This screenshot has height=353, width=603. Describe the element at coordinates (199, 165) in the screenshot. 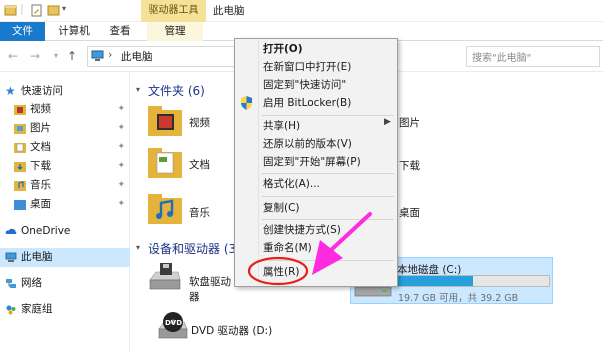

I see `folder-label: 文档` at that location.